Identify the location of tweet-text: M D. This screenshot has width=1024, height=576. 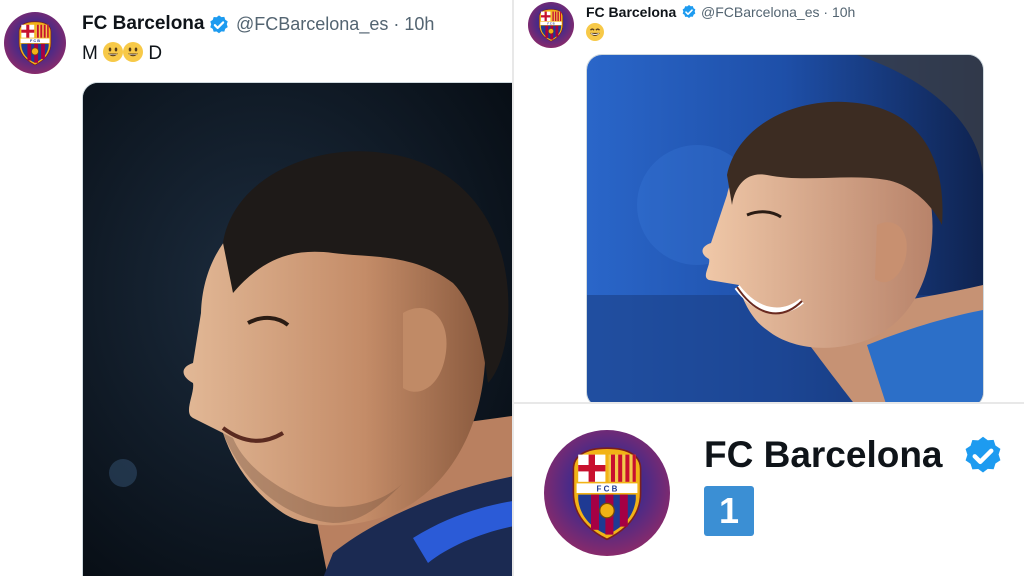
(122, 53).